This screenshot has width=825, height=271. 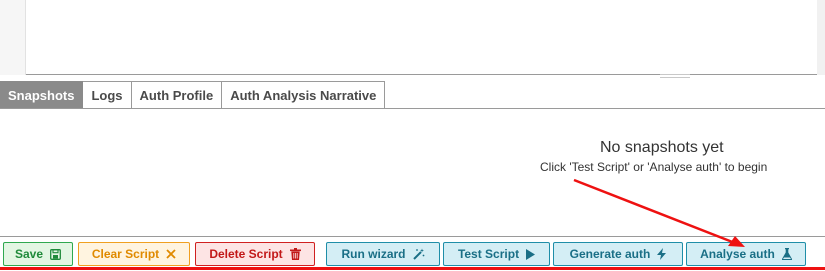 I want to click on run-wizard-label: Run wizard, so click(x=373, y=254).